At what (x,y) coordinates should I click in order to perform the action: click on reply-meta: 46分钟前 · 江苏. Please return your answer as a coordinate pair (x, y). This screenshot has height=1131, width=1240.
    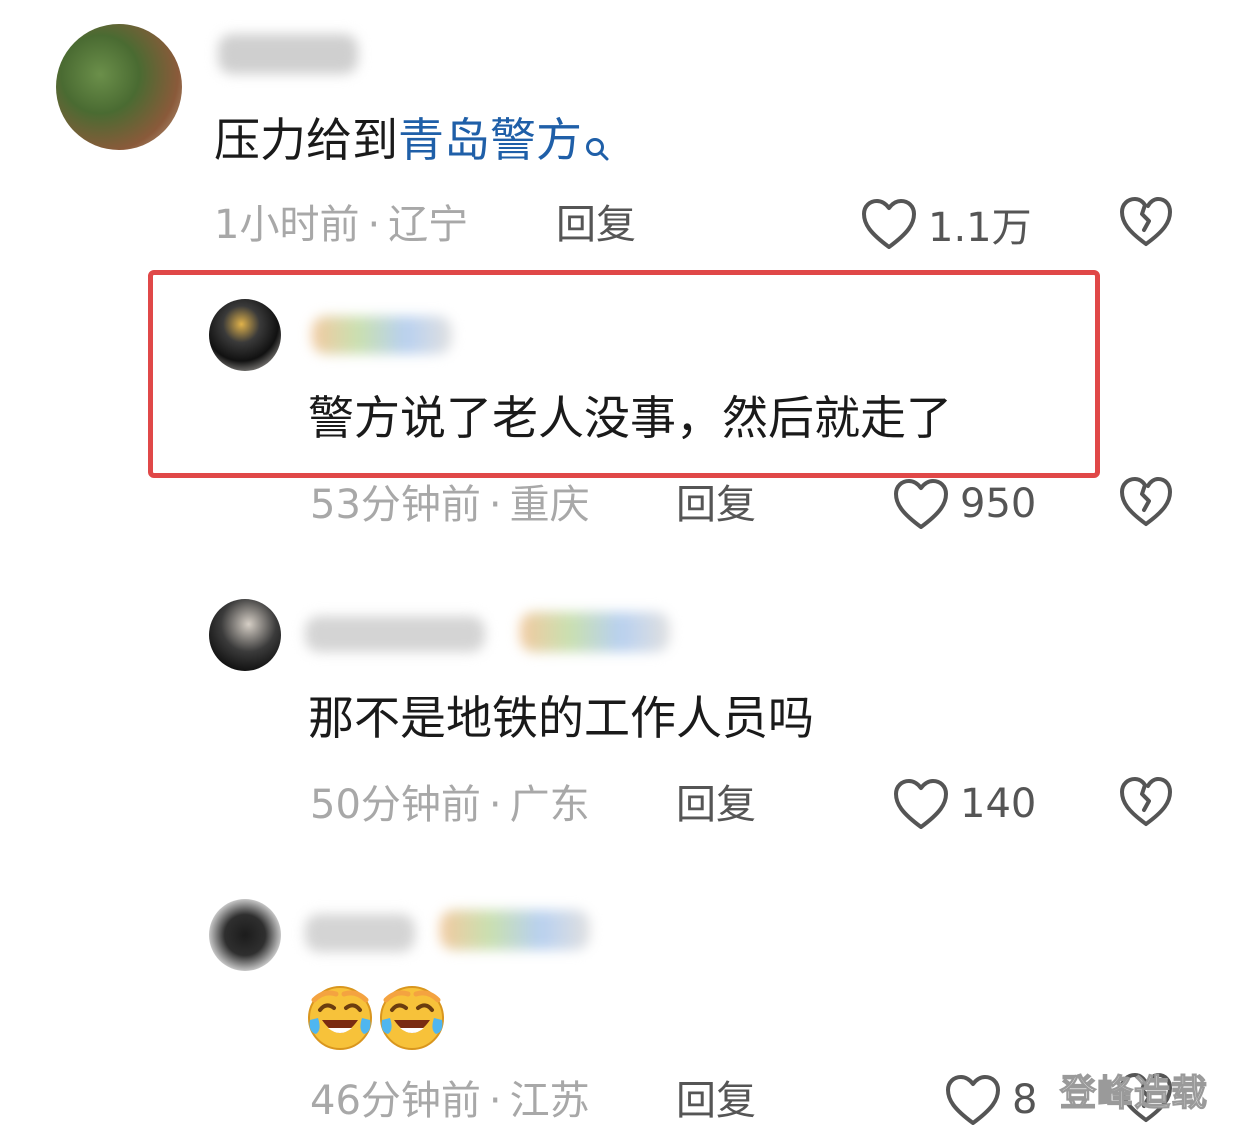
    Looking at the image, I should click on (450, 1101).